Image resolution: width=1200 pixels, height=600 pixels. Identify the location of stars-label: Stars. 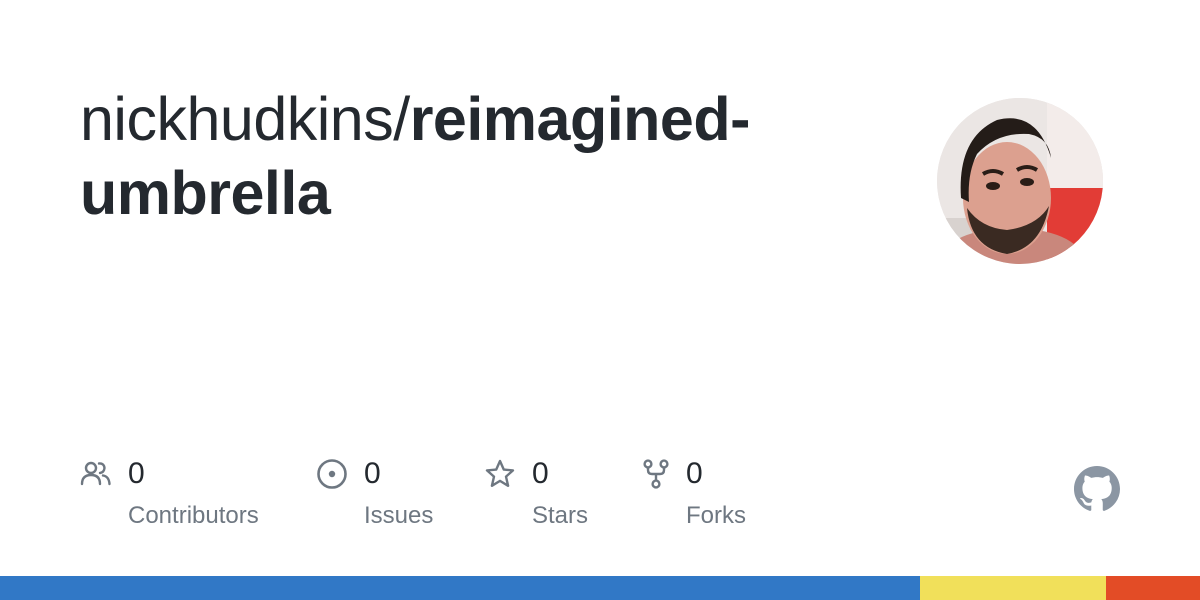
(560, 515).